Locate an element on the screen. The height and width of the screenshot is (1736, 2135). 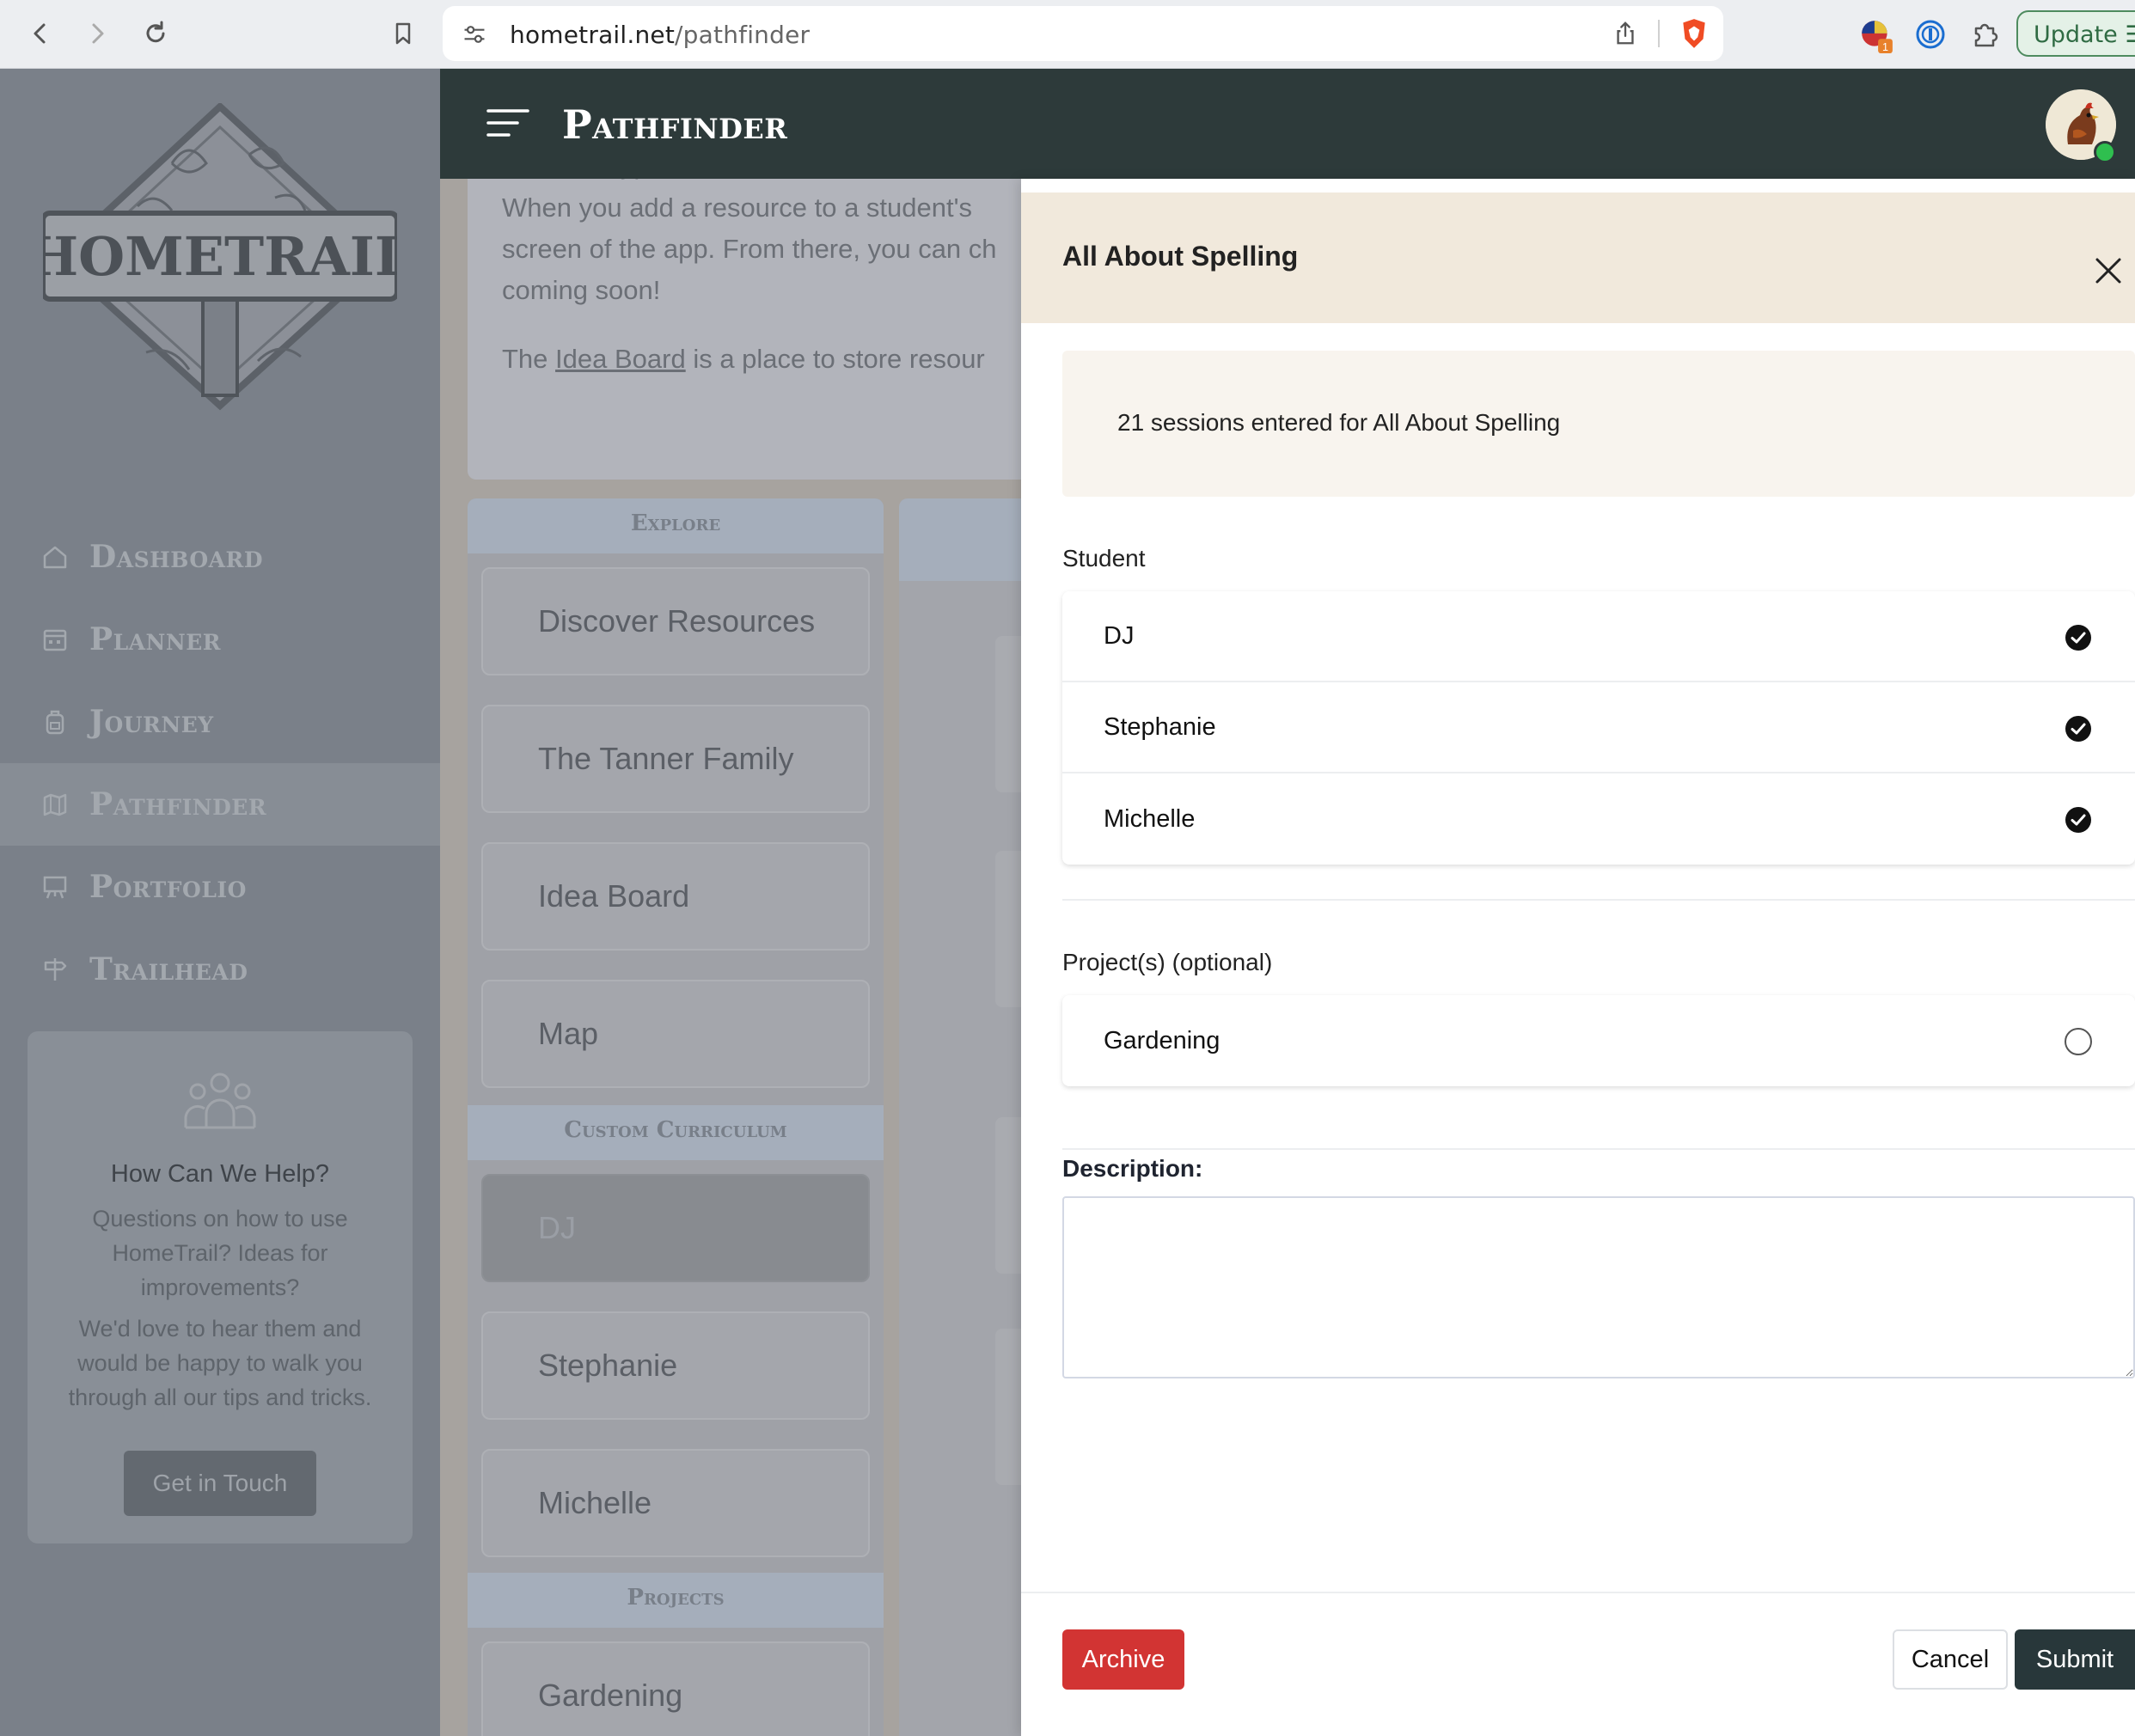
easel-icon is located at coordinates (55, 888).